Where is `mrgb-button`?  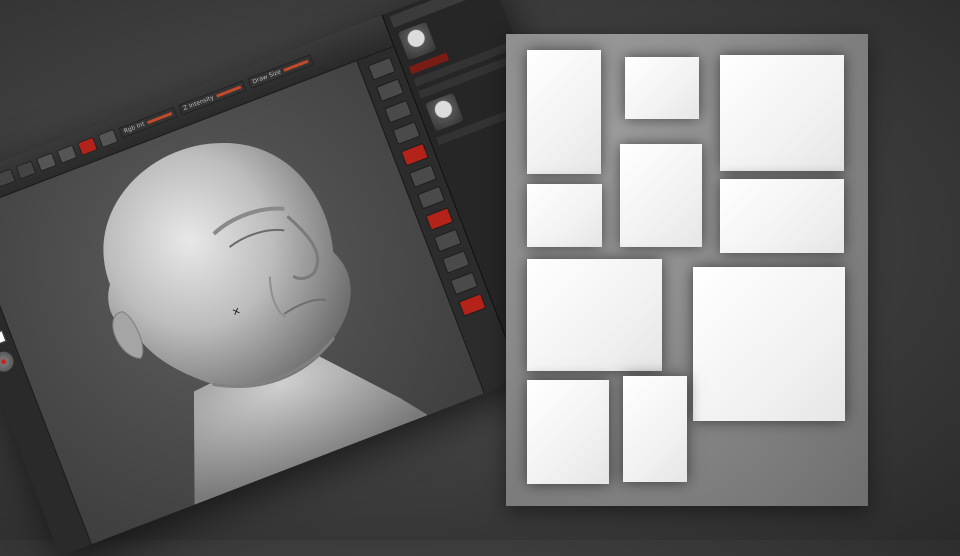
mrgb-button is located at coordinates (46, 162).